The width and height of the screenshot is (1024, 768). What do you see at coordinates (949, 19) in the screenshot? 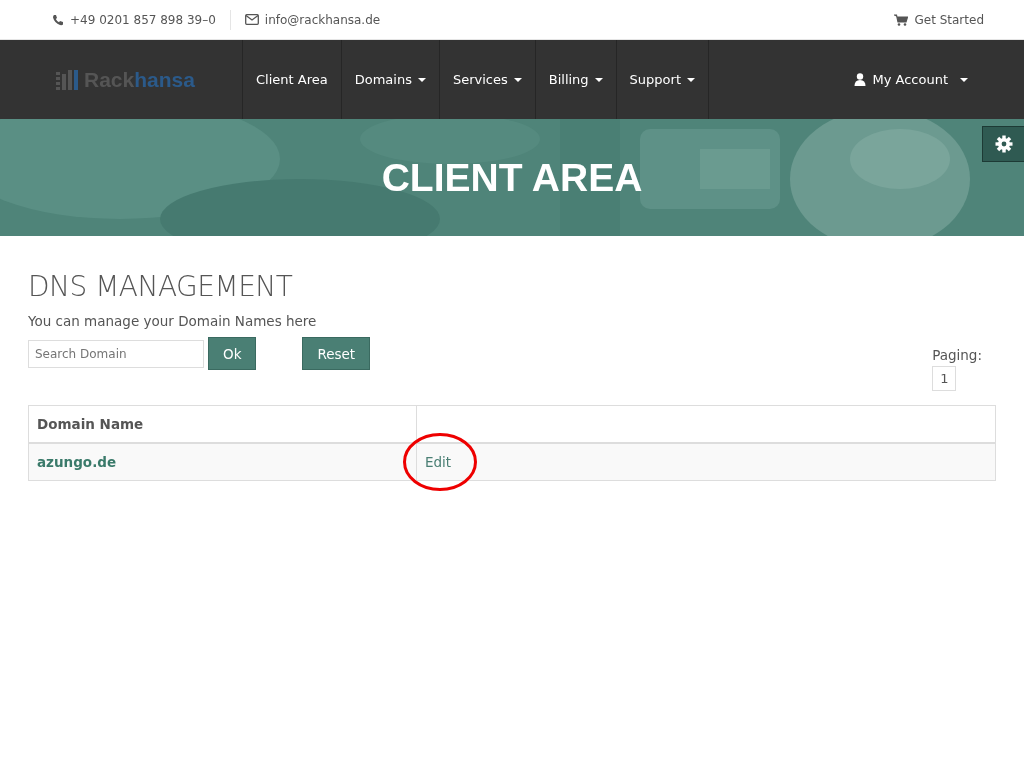
I see `get-started-link: Get Started` at bounding box center [949, 19].